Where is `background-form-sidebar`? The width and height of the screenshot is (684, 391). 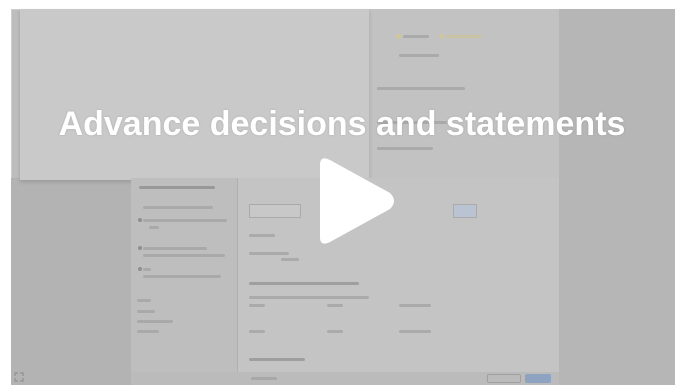 background-form-sidebar is located at coordinates (184, 275).